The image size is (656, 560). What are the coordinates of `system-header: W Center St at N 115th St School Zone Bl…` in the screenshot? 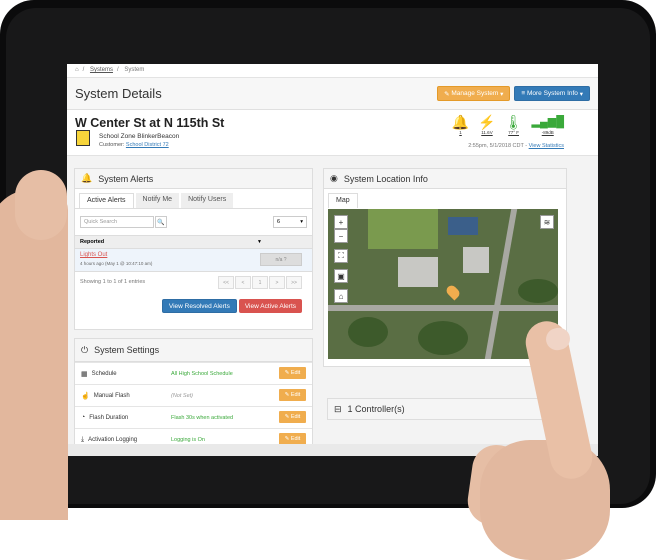 It's located at (332, 133).